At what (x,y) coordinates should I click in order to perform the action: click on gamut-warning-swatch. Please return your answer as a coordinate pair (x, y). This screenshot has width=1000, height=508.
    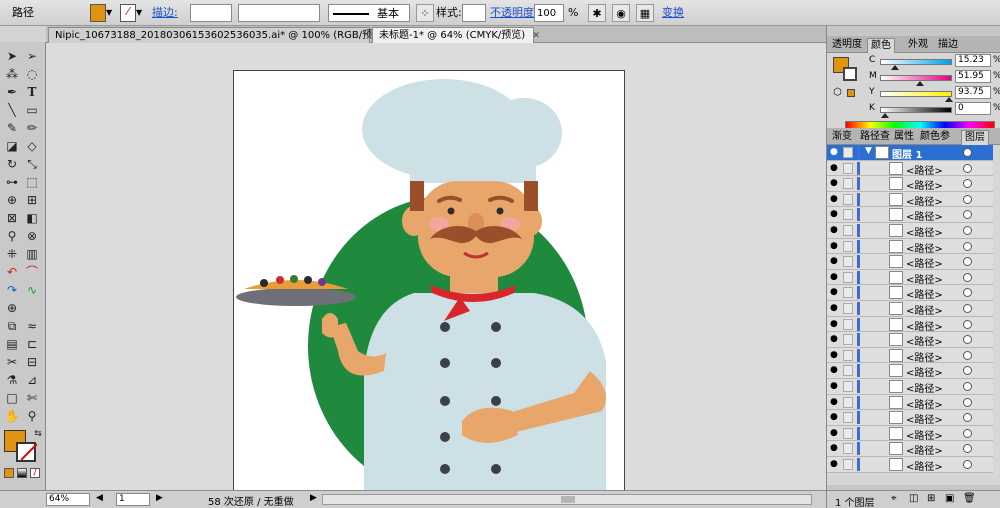
    Looking at the image, I should click on (851, 93).